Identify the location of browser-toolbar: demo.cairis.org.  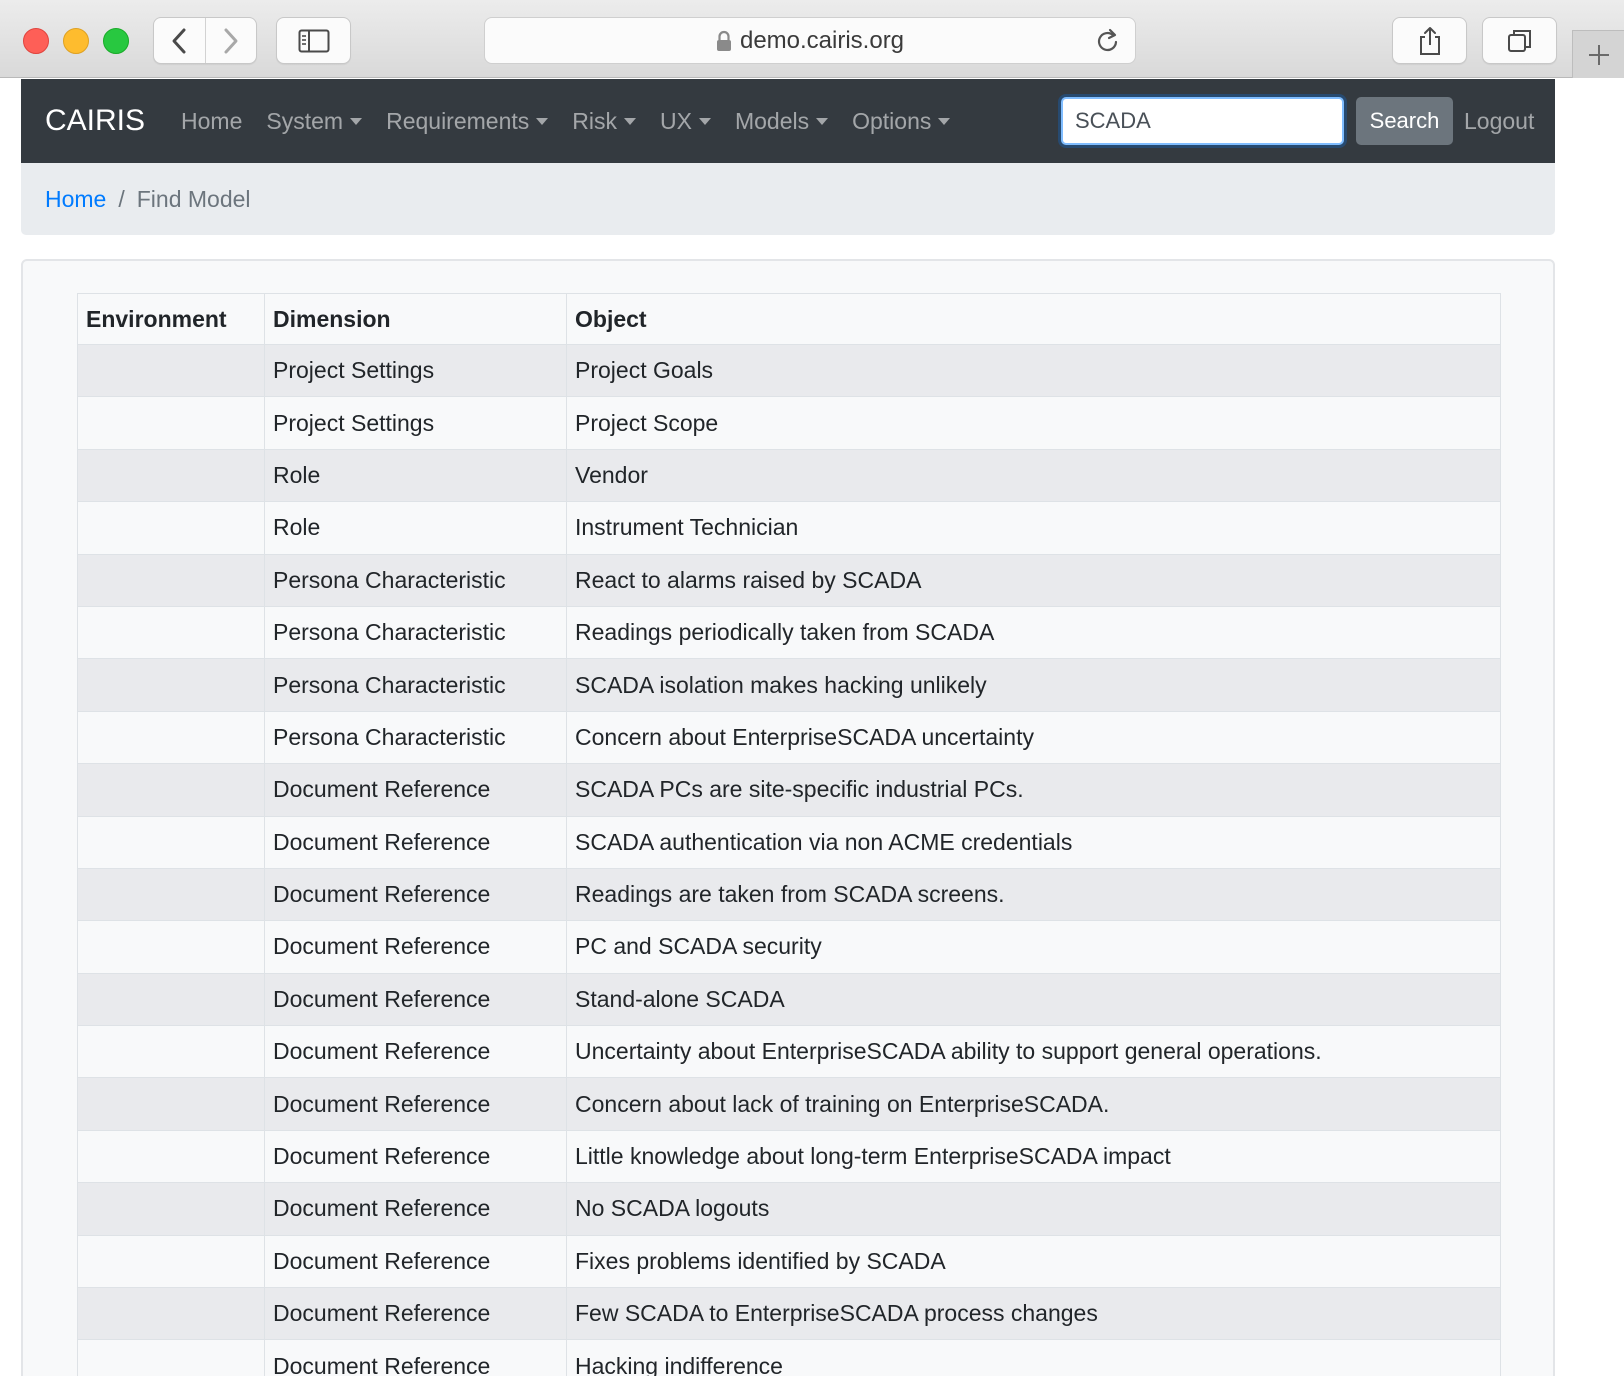
(812, 39).